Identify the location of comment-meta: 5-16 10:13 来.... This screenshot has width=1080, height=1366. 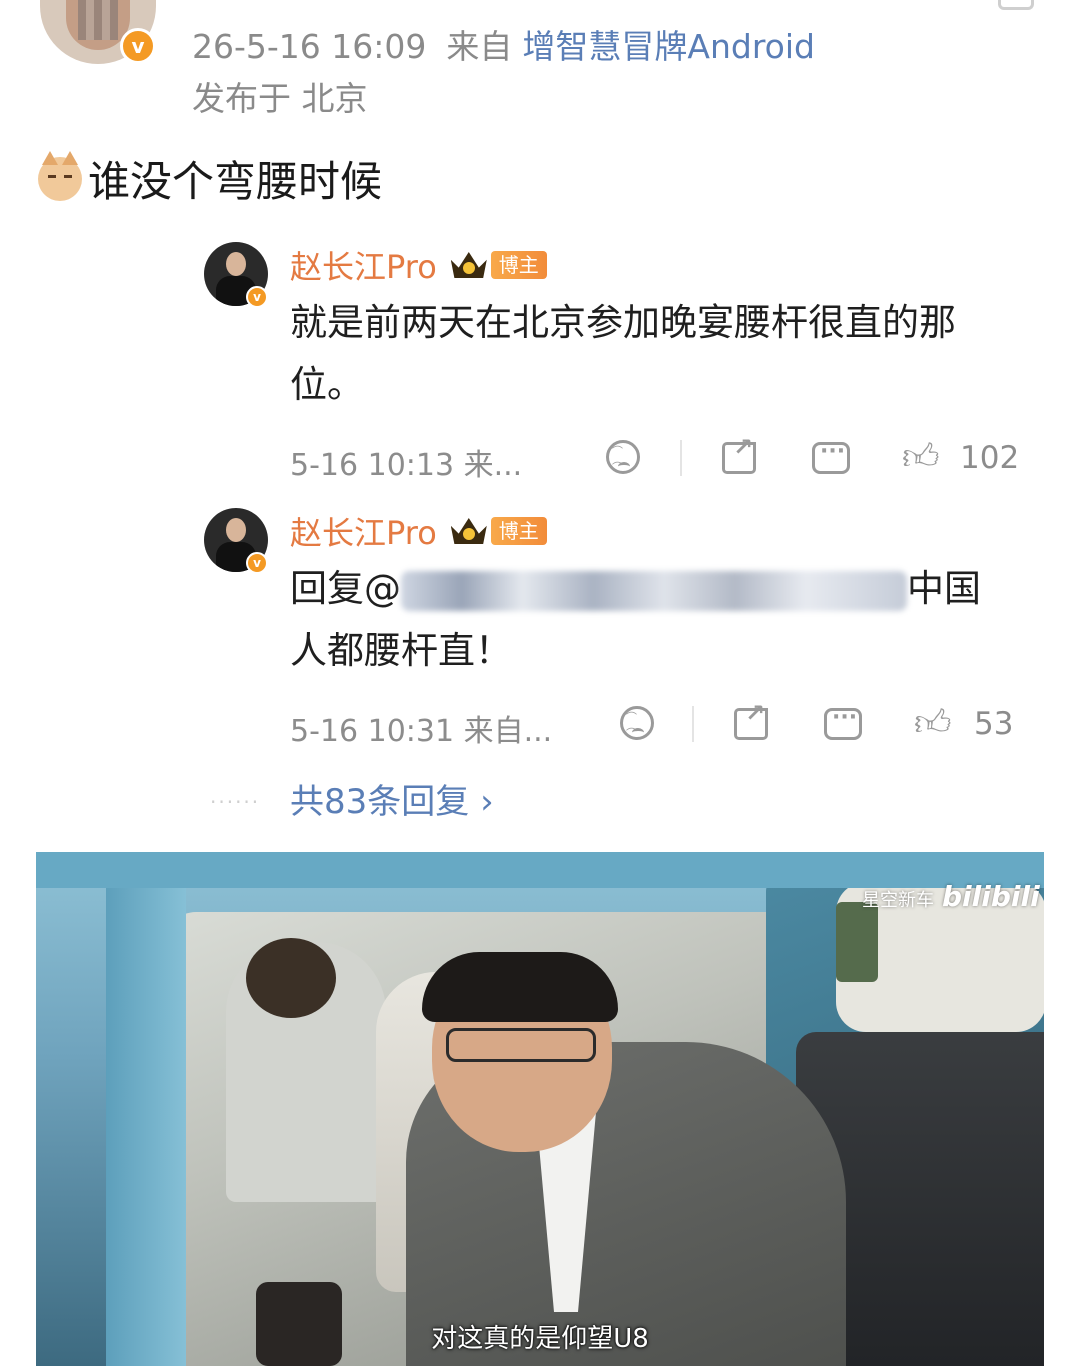
(406, 465).